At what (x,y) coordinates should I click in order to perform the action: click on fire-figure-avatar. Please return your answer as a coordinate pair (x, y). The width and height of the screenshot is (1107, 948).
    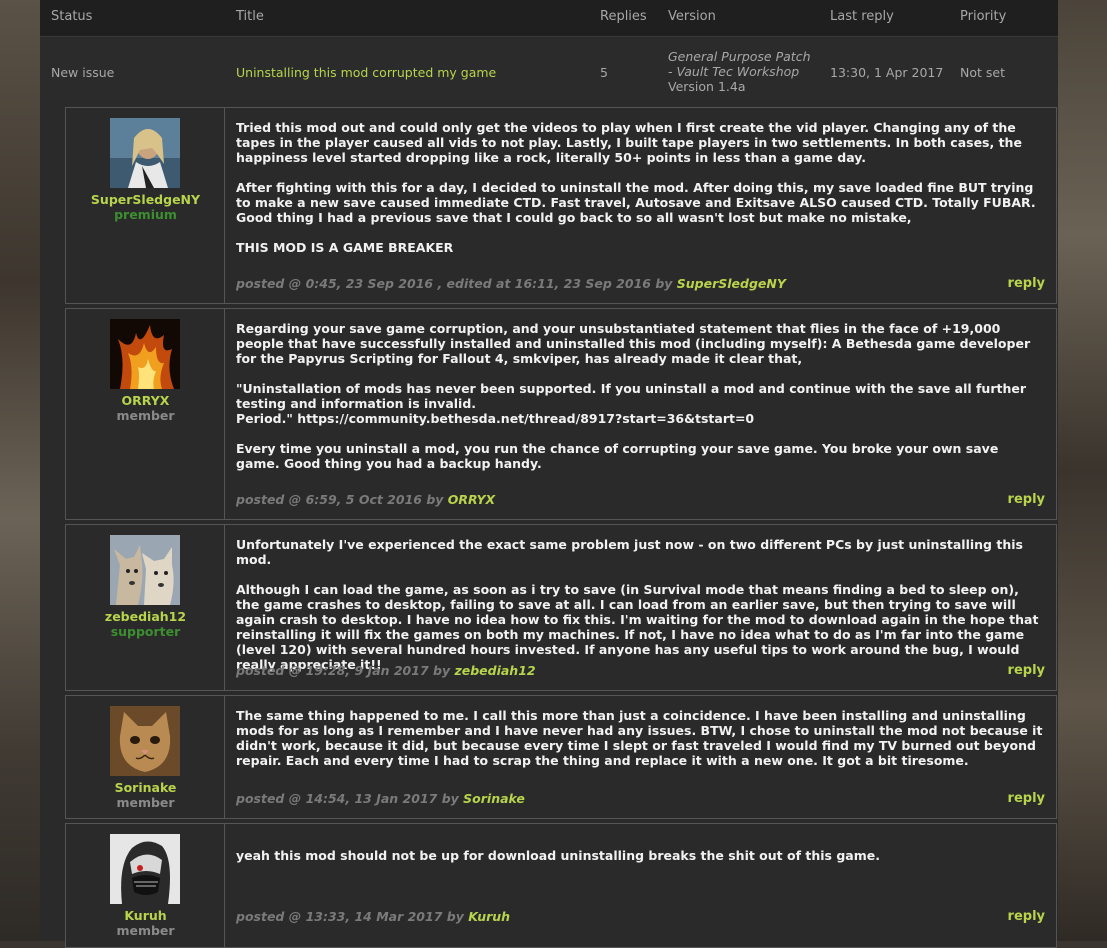
    Looking at the image, I should click on (145, 354).